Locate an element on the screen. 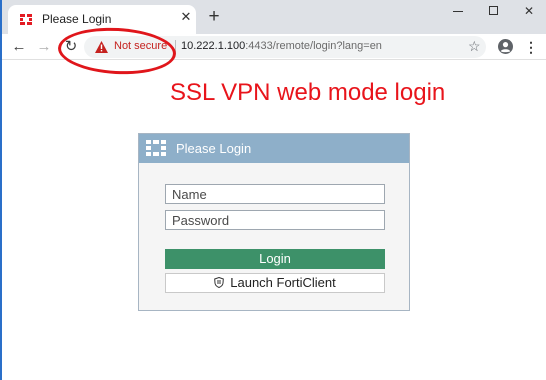 The height and width of the screenshot is (380, 546). forward-arrow-icon: → is located at coordinates (44, 47).